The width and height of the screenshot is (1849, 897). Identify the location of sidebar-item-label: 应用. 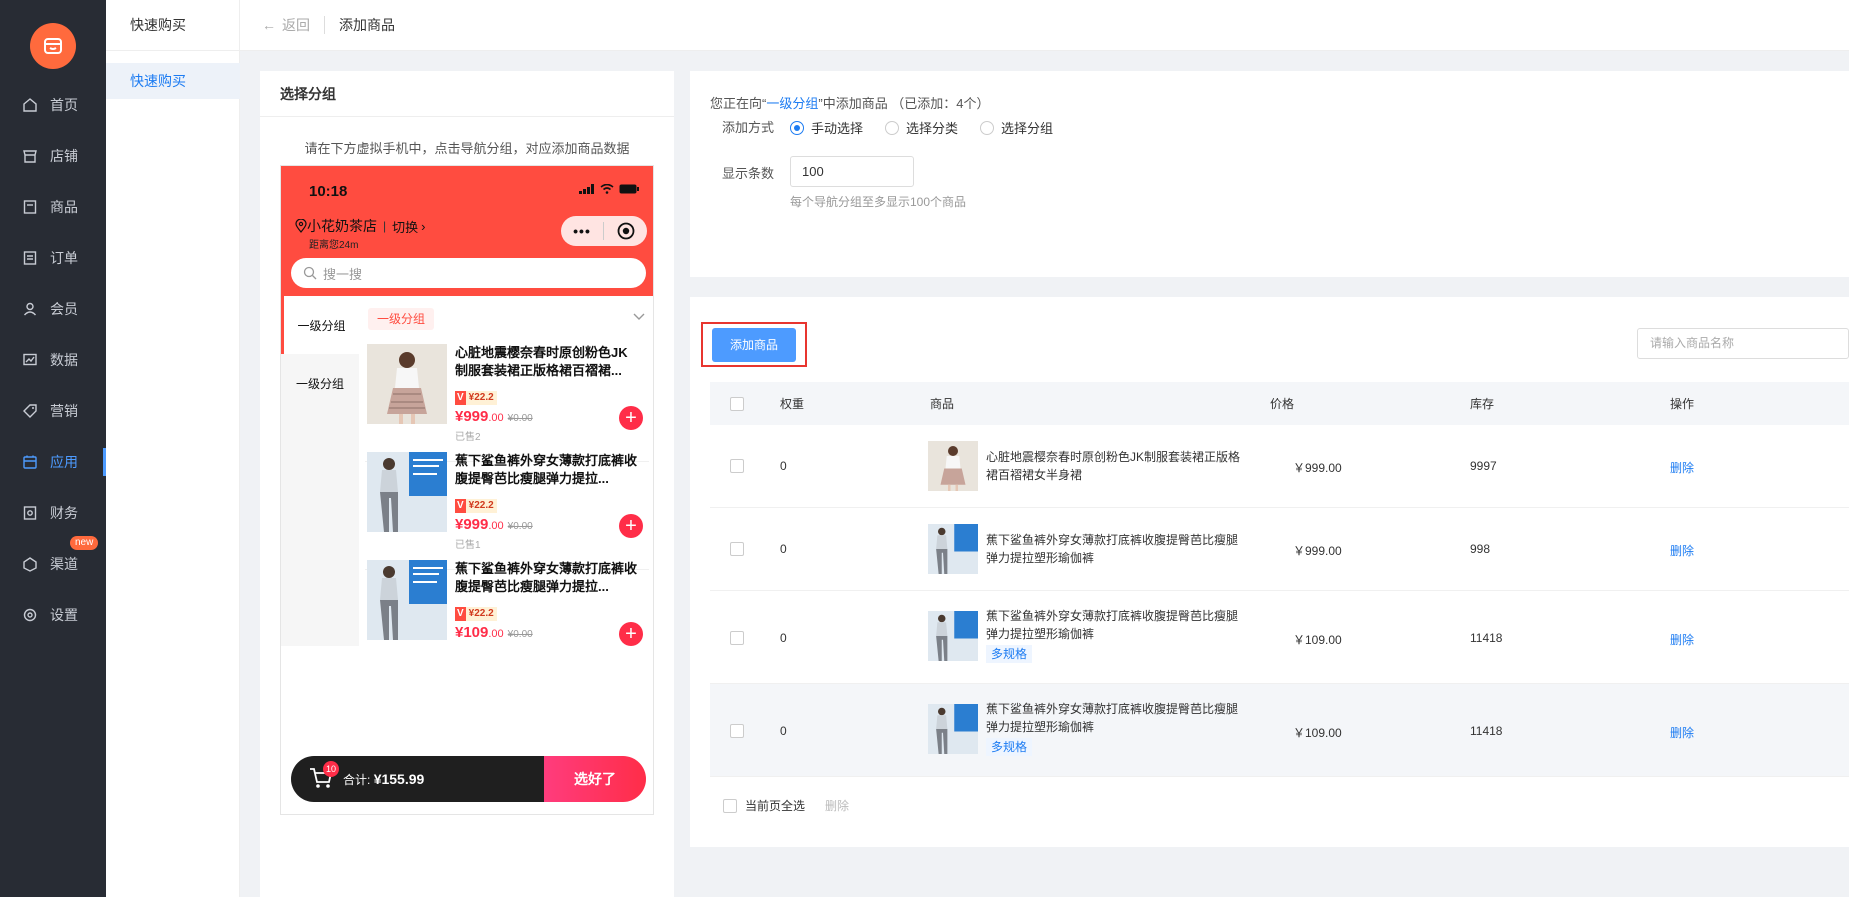
(64, 462).